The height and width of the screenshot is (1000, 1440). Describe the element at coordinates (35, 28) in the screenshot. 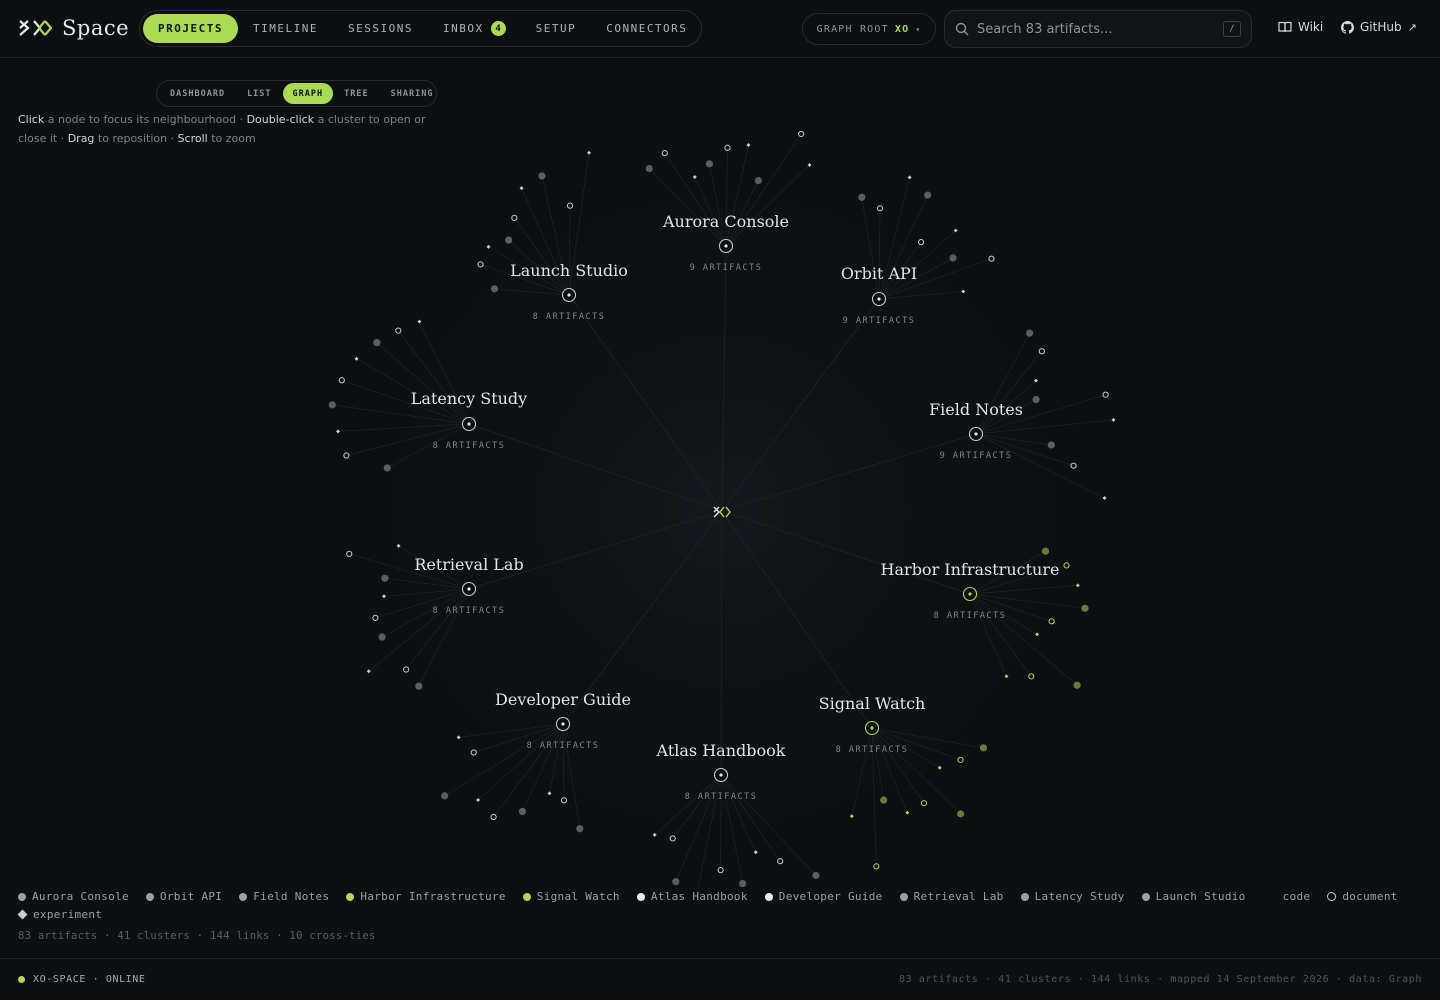

I see `xo-logo-icon` at that location.